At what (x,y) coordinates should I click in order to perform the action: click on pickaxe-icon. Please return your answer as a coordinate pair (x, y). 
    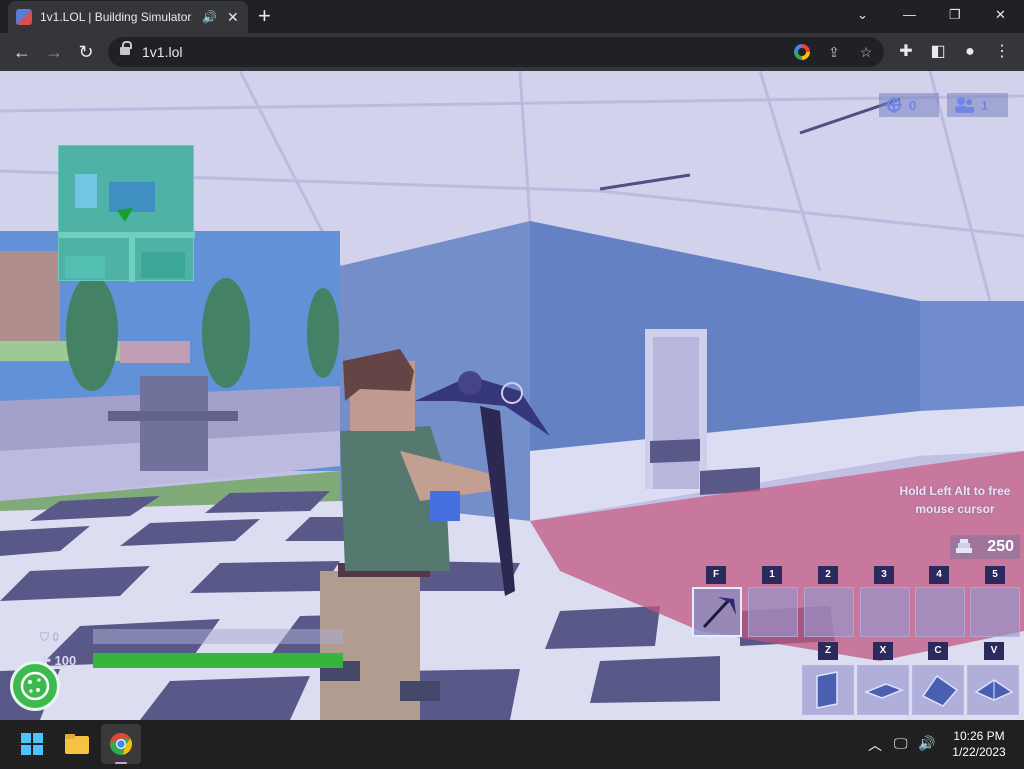
    Looking at the image, I should click on (719, 613).